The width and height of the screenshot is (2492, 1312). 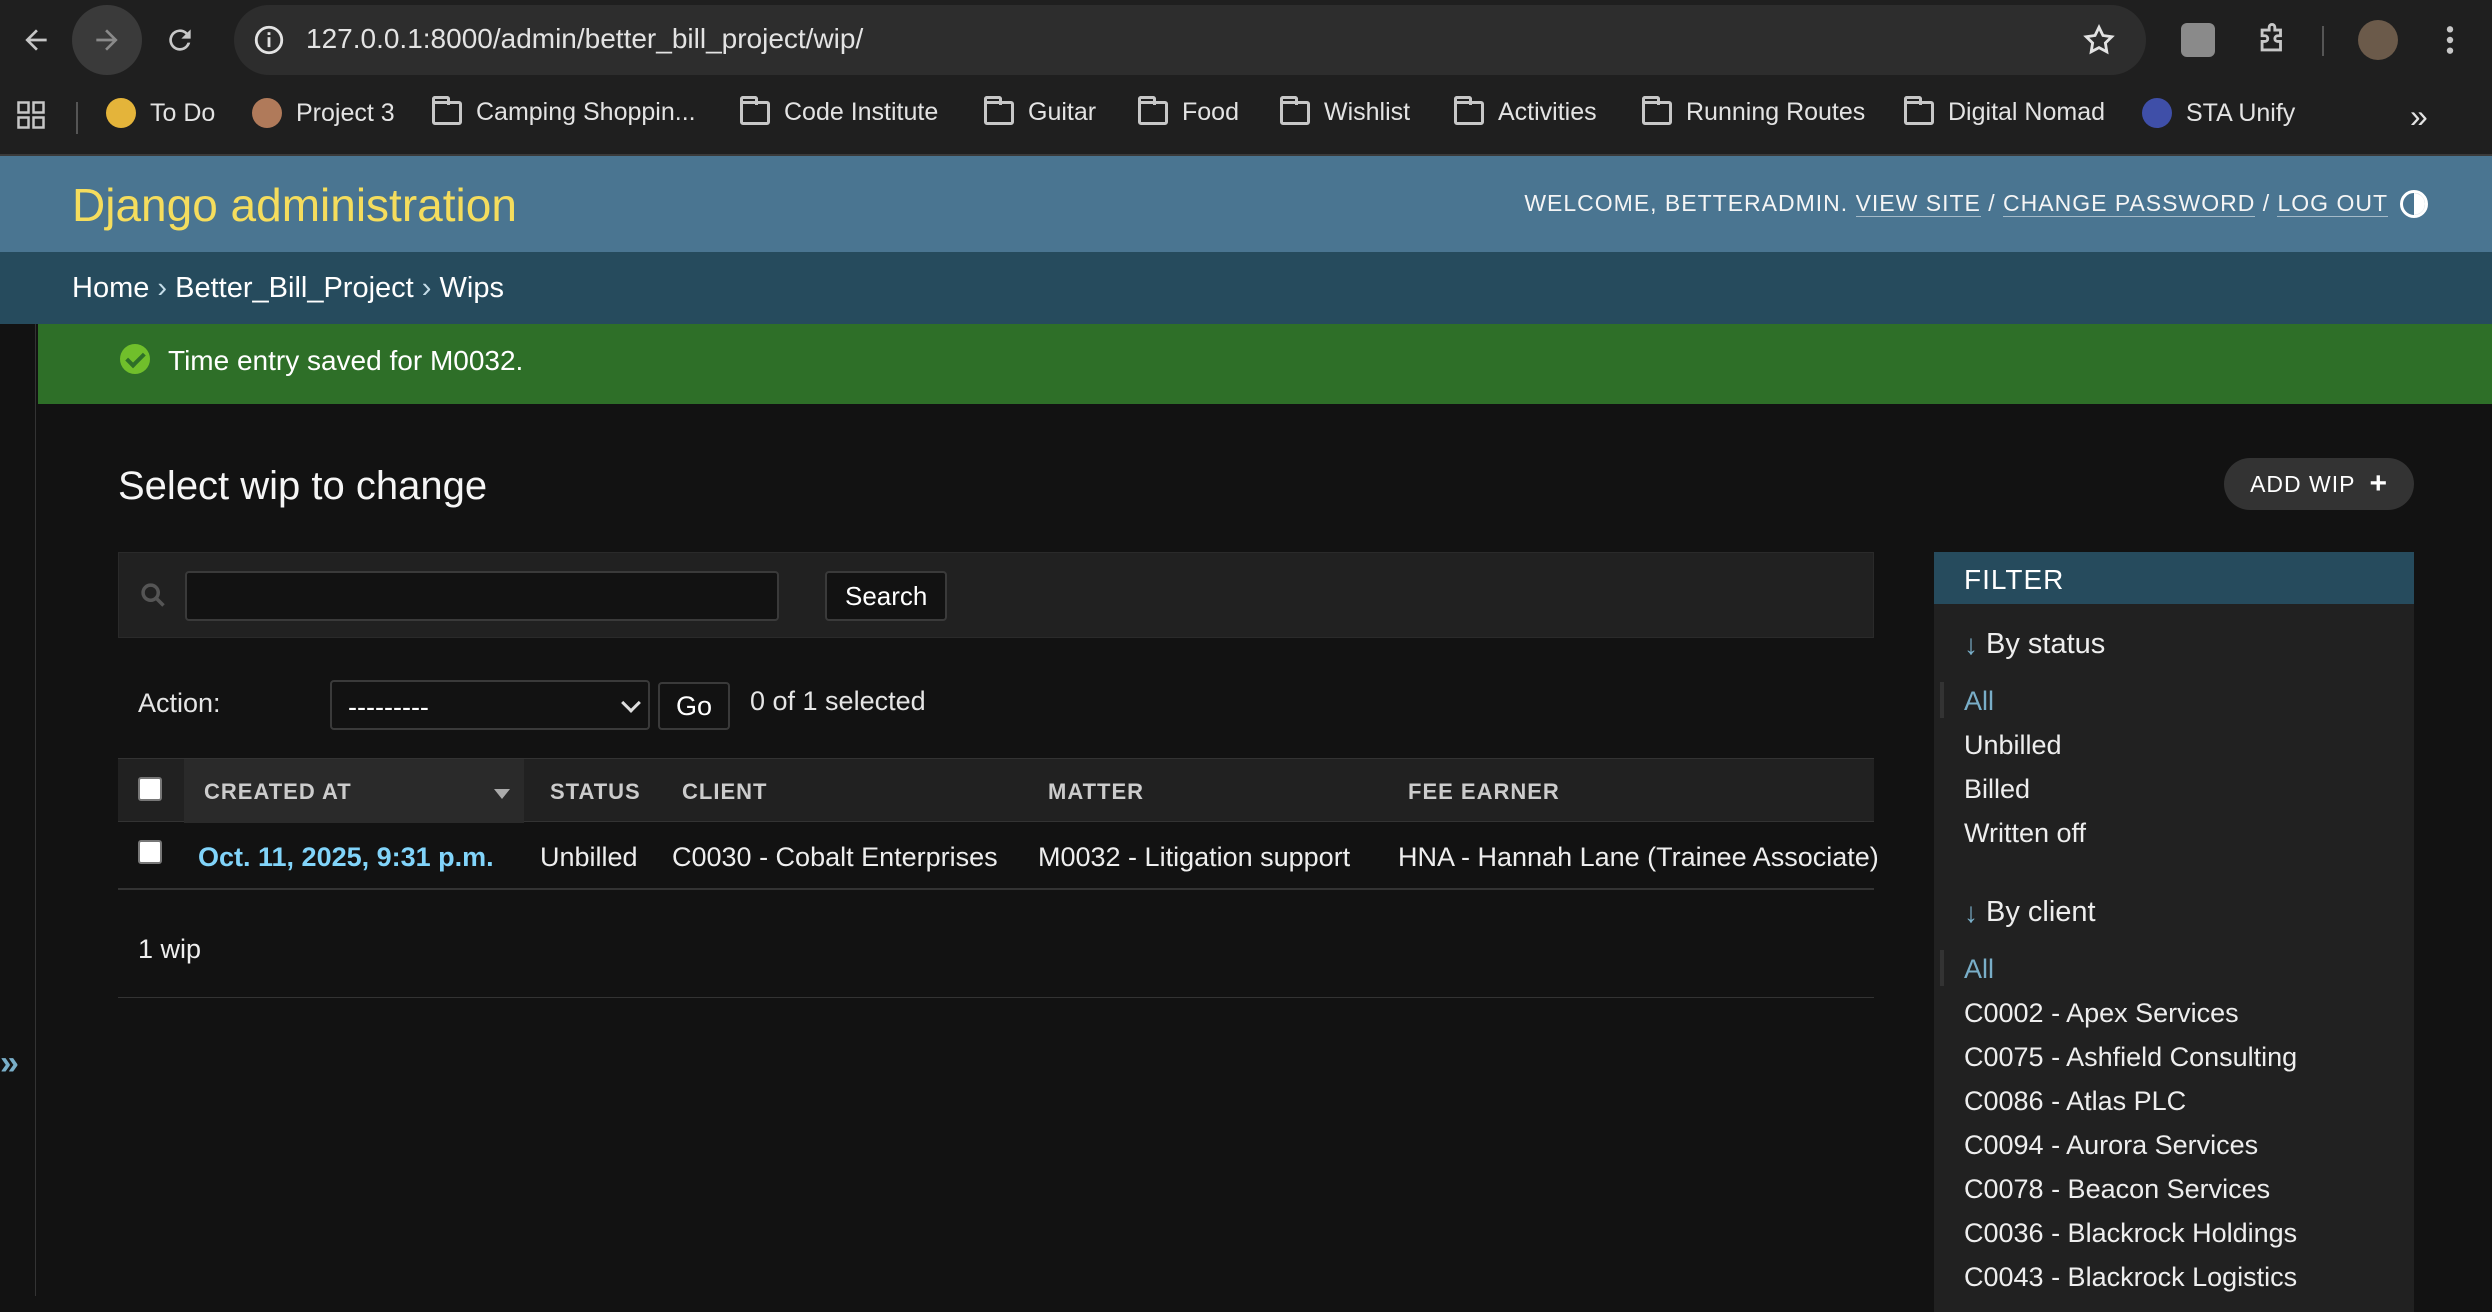 I want to click on extensions-menu-button, so click(x=2272, y=40).